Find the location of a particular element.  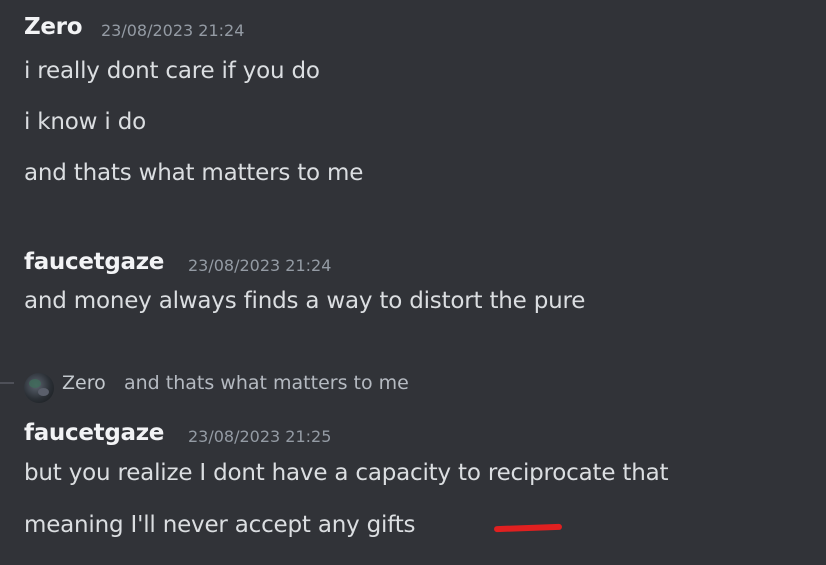

message-line: i really dont care if you do is located at coordinates (172, 71).